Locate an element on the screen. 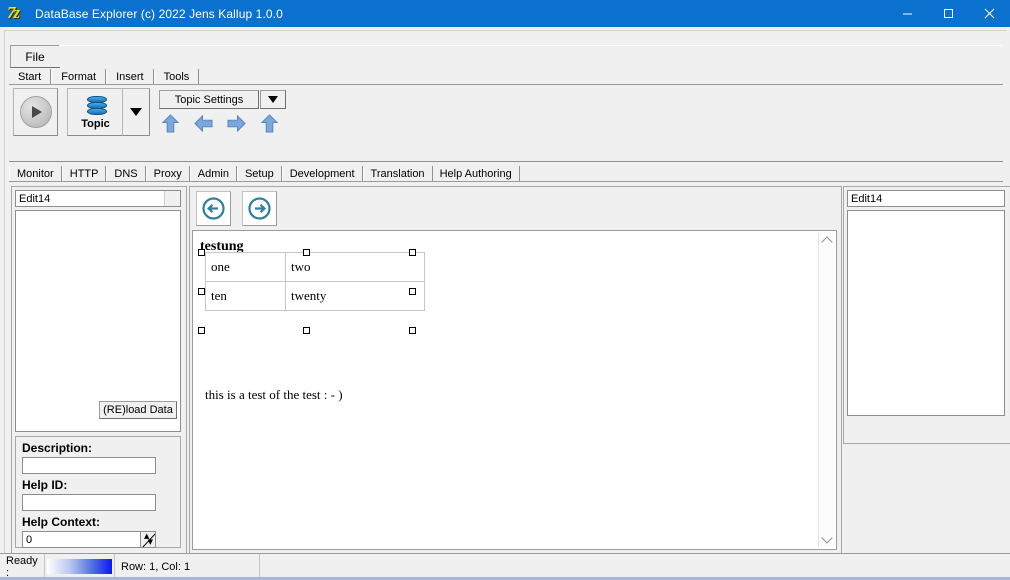 Image resolution: width=1010 pixels, height=580 pixels. help-context-value: 0 is located at coordinates (29, 539).